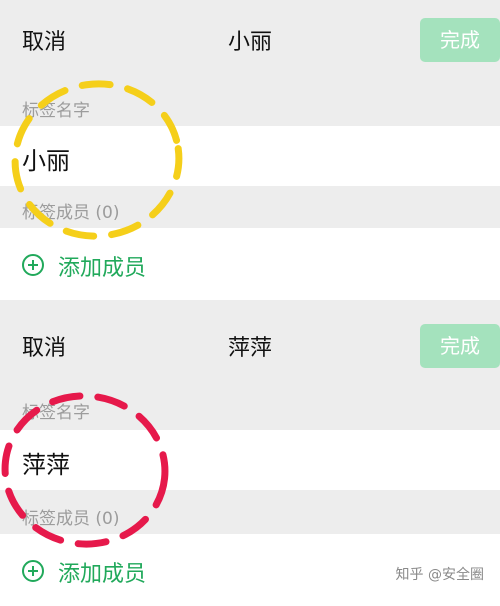 The height and width of the screenshot is (606, 500). Describe the element at coordinates (46, 161) in the screenshot. I see `tag-name-value: 小丽` at that location.